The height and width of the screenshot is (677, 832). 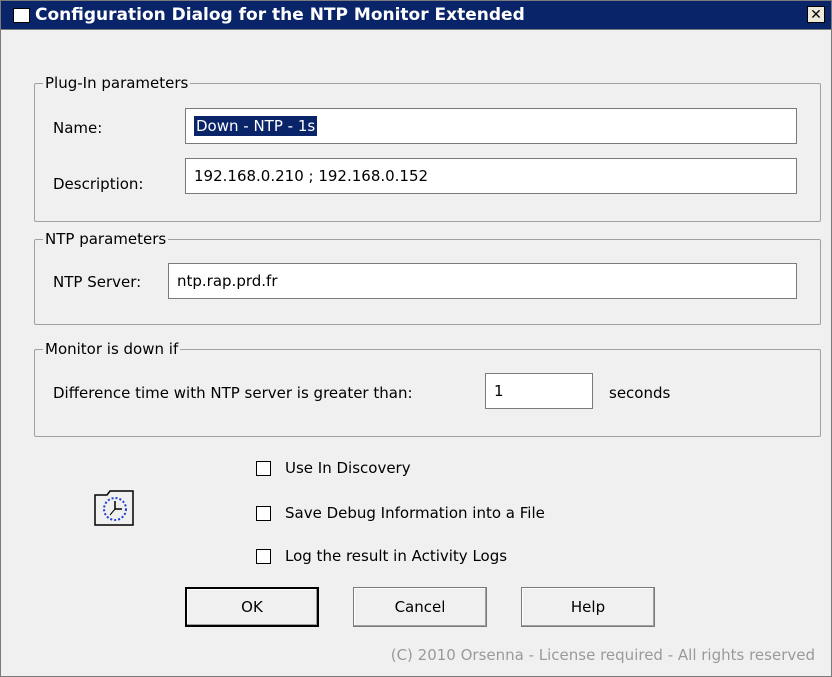 What do you see at coordinates (539, 391) in the screenshot?
I see `difference-input` at bounding box center [539, 391].